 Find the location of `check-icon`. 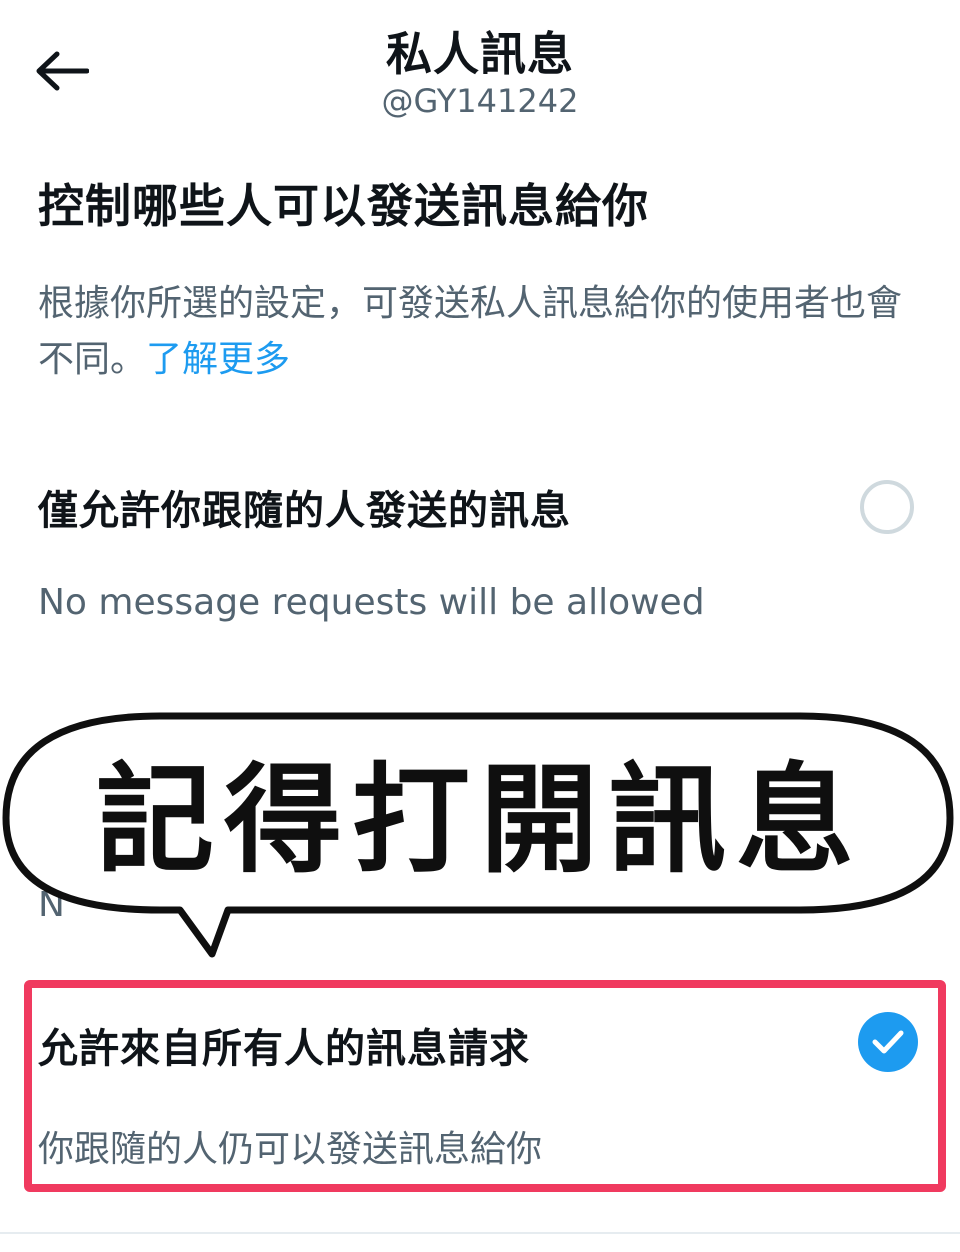

check-icon is located at coordinates (888, 1042).